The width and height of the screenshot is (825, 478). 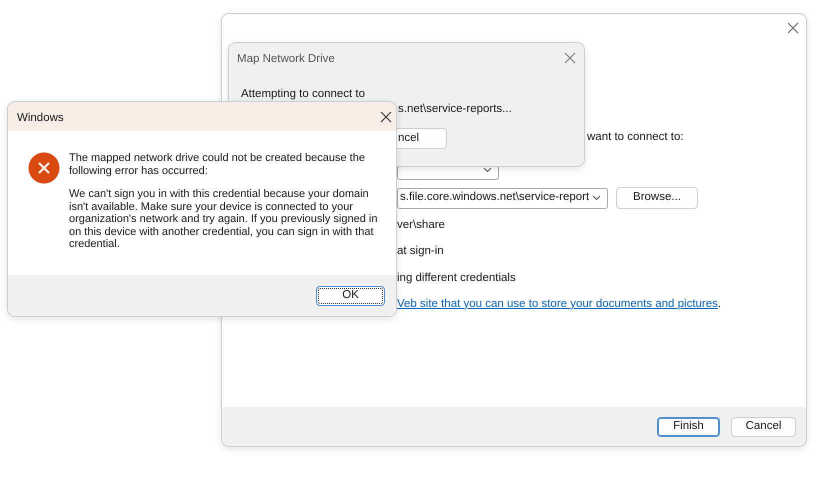 I want to click on folder-dropdown: s.file.core.windows.net\service-report, so click(x=502, y=198).